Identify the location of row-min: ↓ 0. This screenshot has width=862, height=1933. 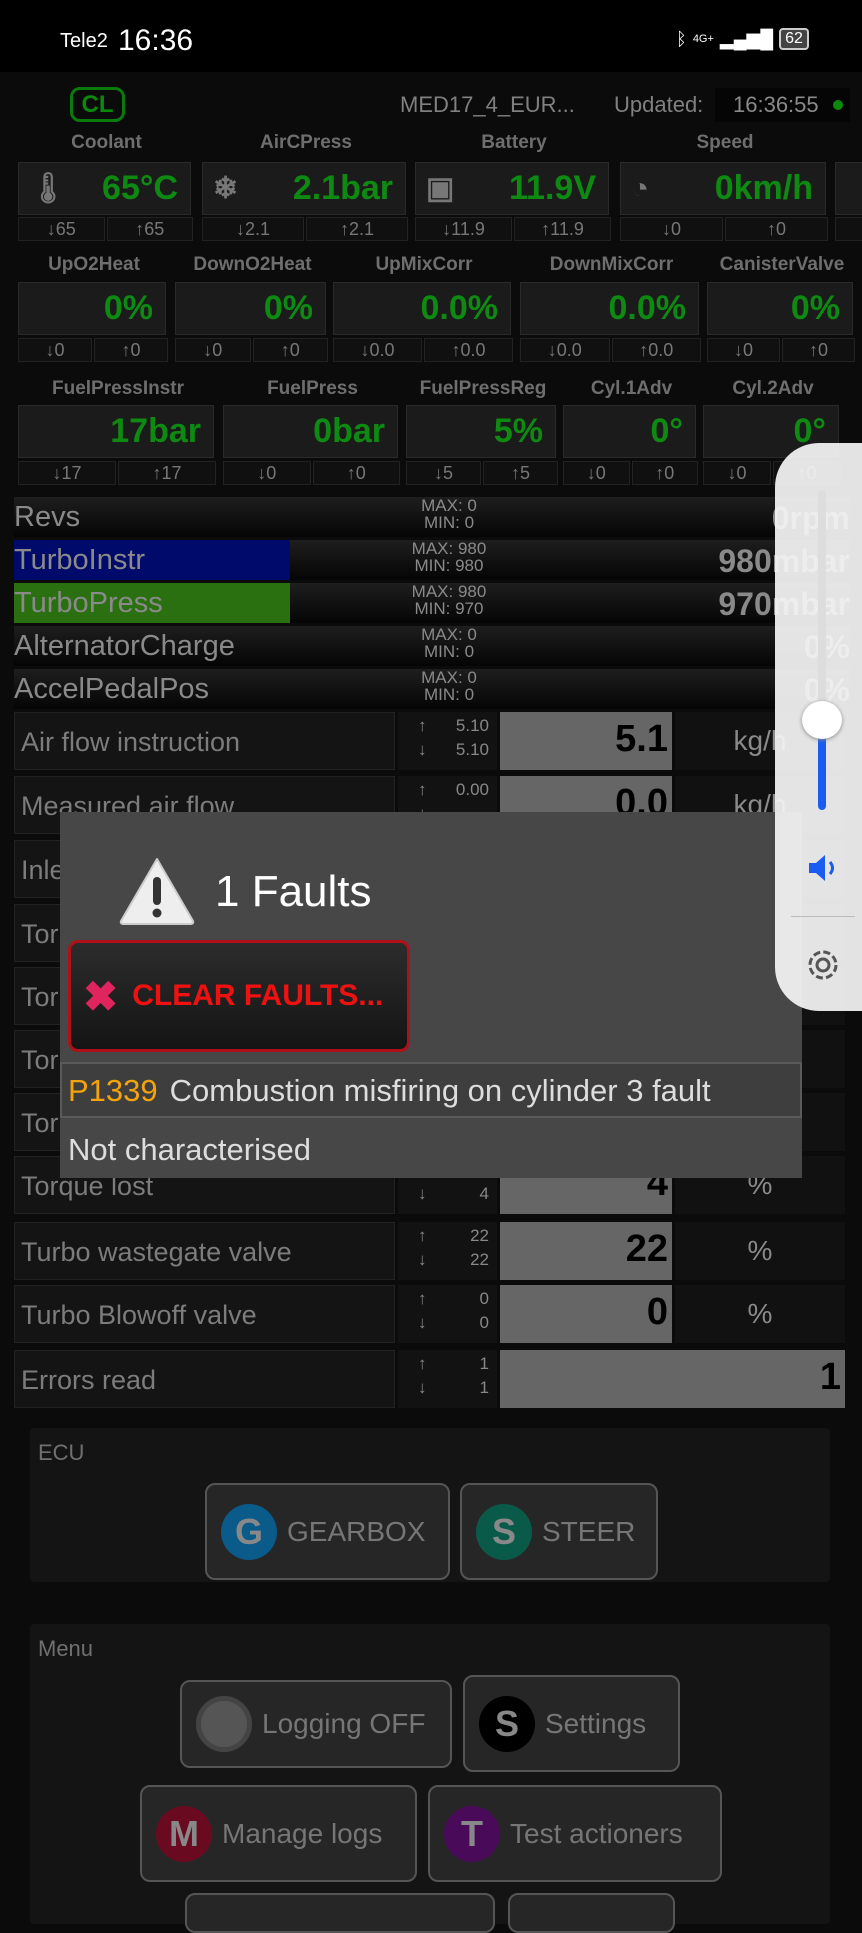
(447, 1321).